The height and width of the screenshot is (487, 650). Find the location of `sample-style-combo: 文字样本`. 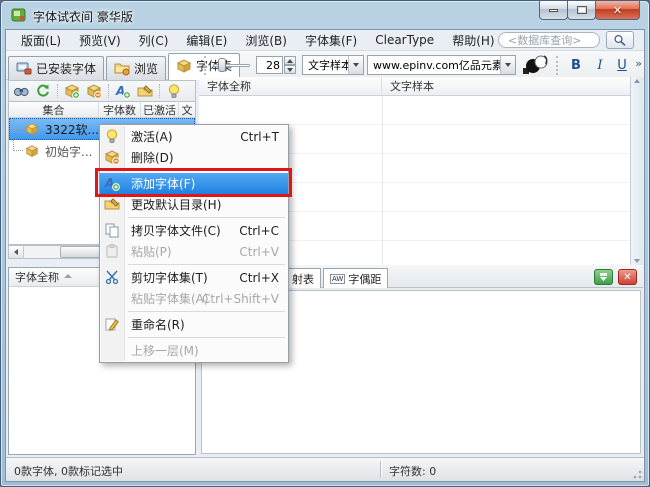

sample-style-combo: 文字样本 is located at coordinates (333, 65).